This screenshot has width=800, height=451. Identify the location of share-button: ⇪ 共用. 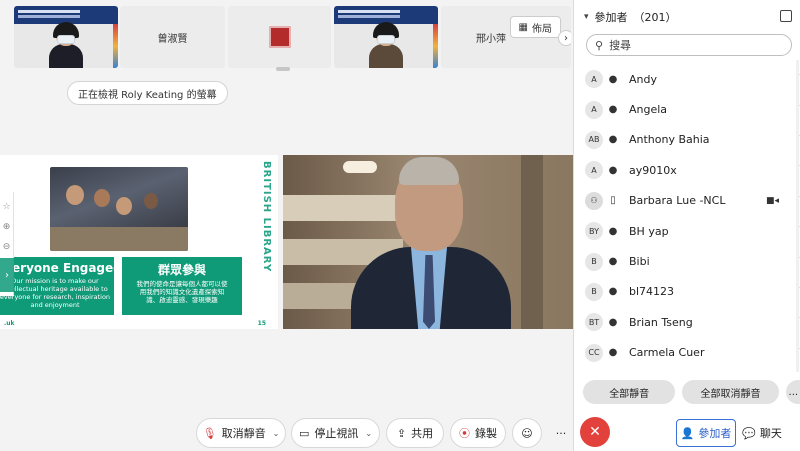
(415, 433).